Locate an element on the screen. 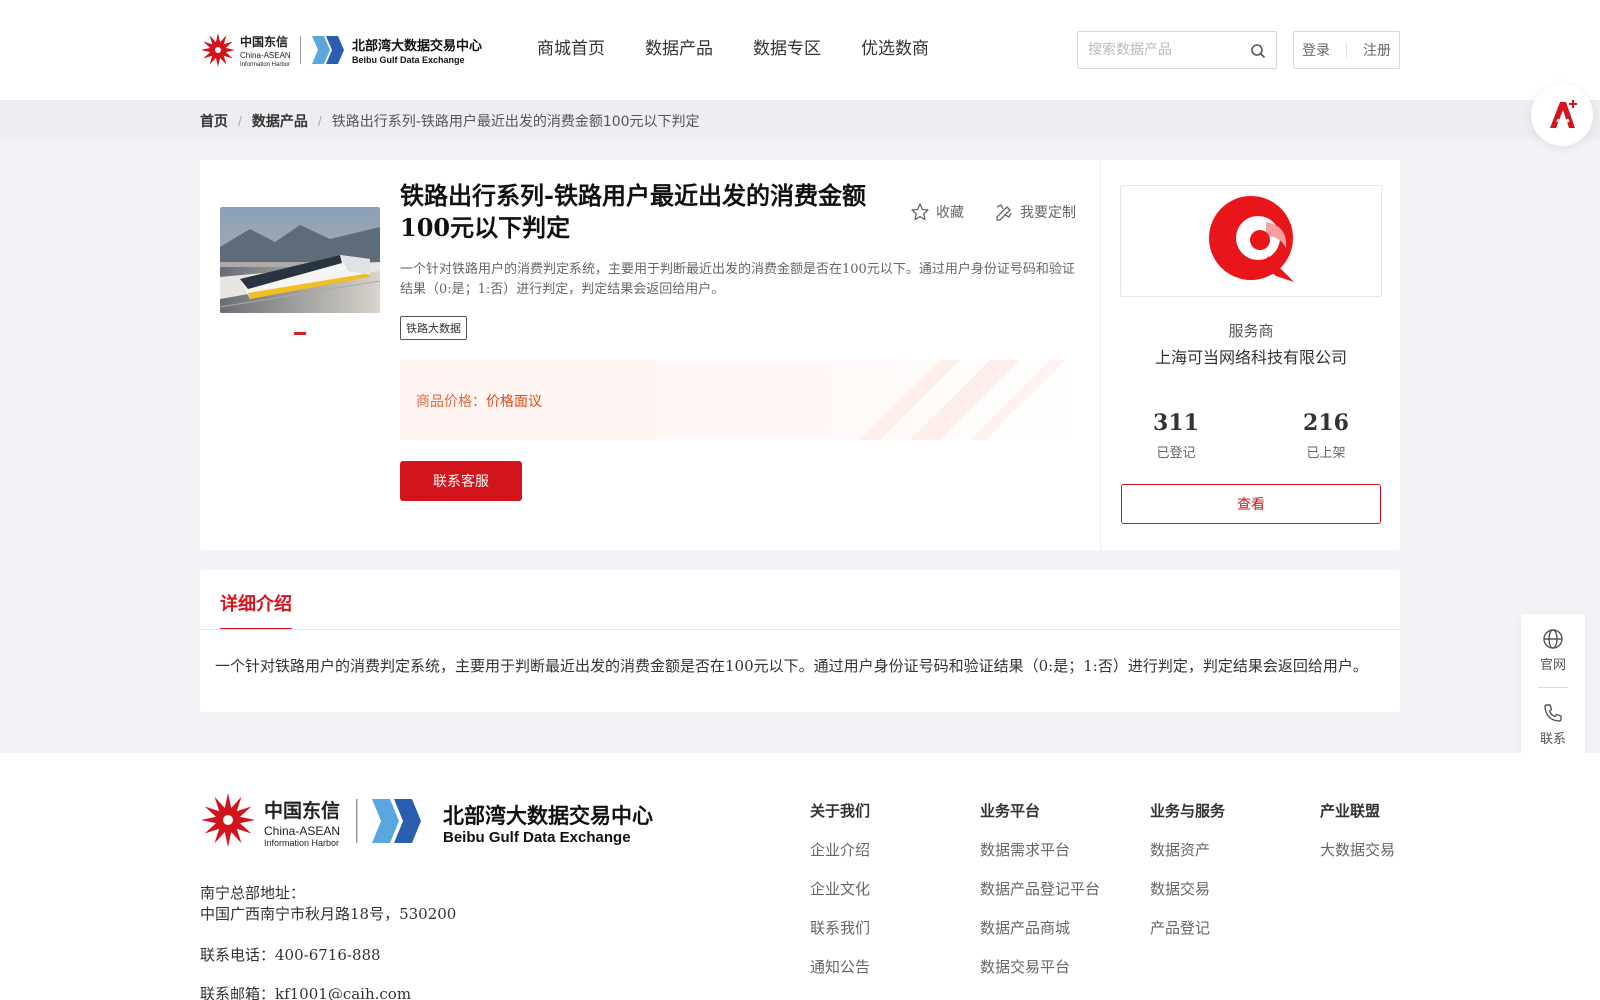 This screenshot has width=1600, height=1000. provider-role: 服务商 is located at coordinates (1251, 331).